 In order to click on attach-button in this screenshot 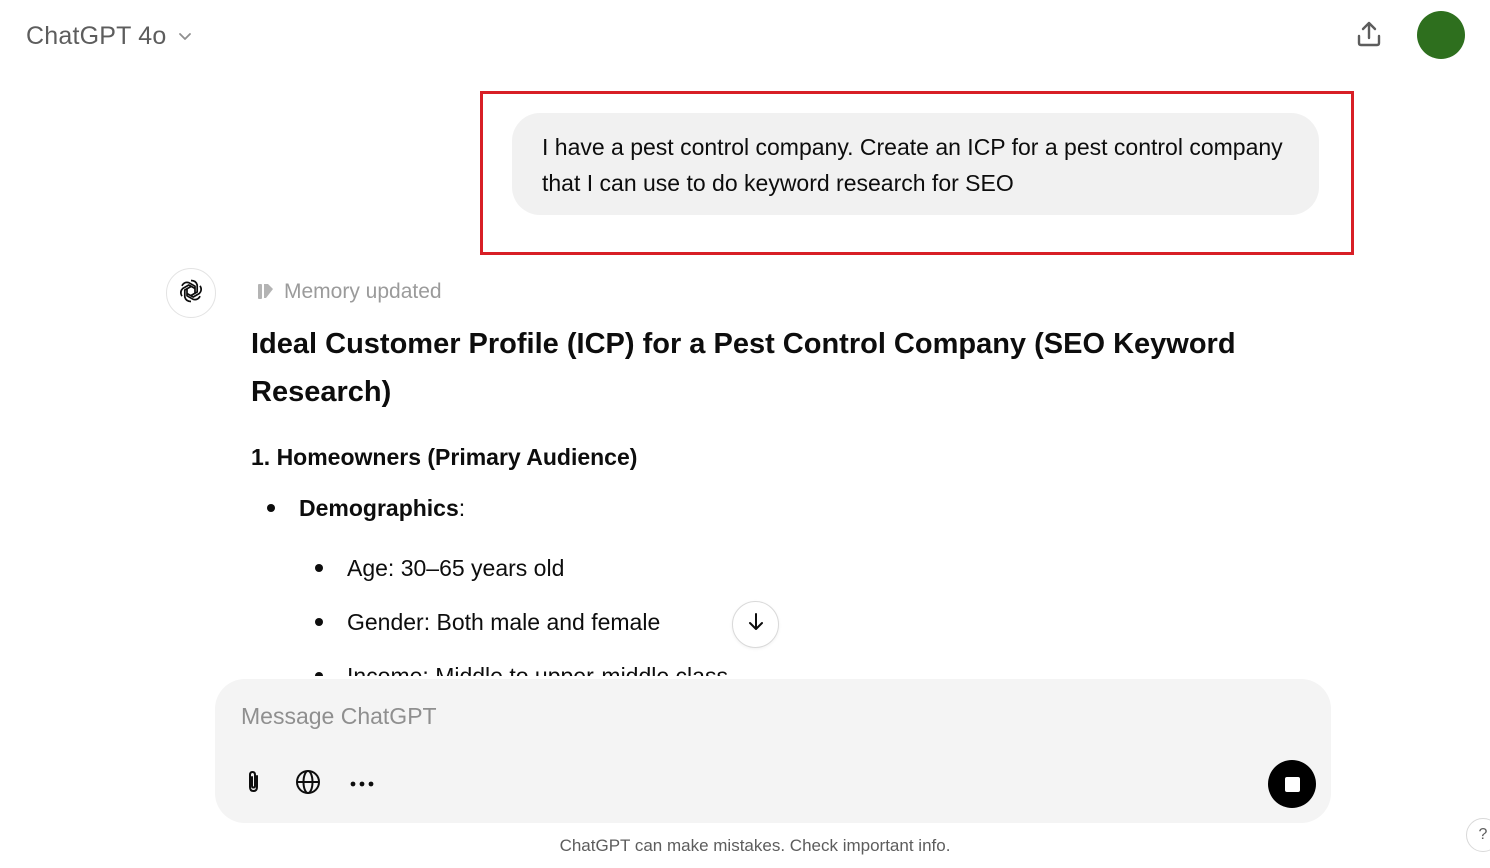, I will do `click(254, 784)`.